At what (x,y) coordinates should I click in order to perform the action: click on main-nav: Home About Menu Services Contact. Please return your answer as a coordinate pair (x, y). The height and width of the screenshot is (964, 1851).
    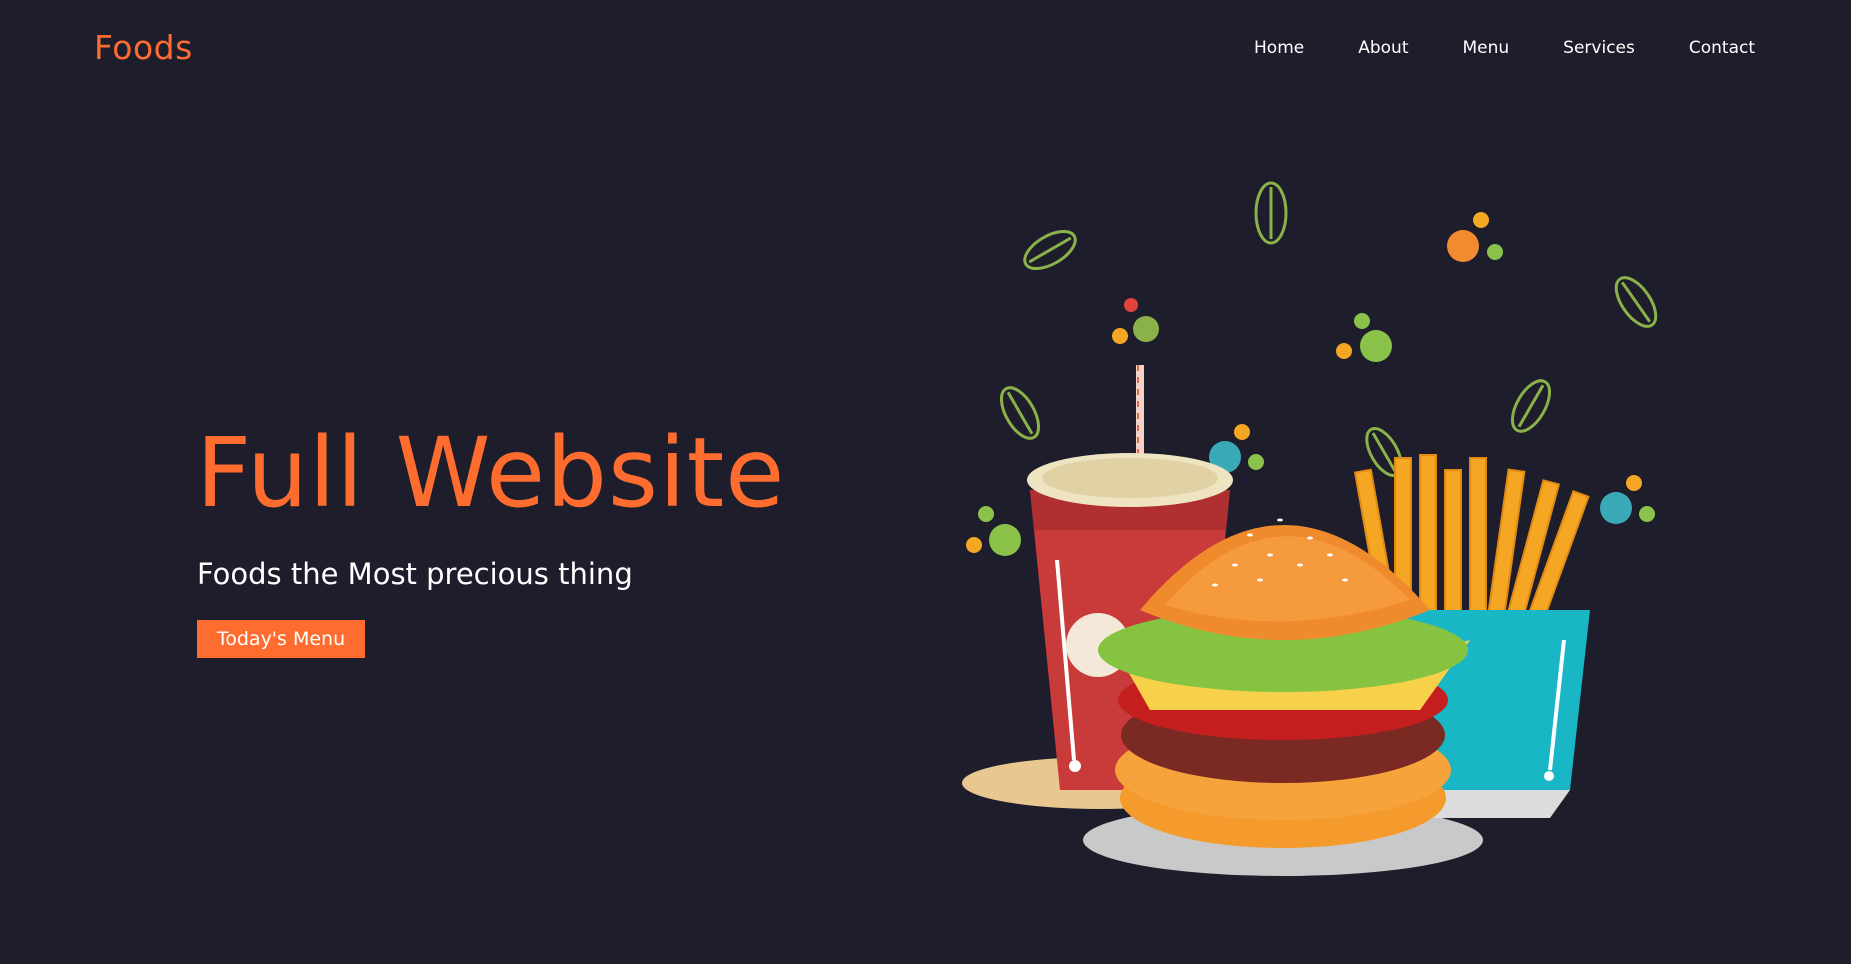
    Looking at the image, I should click on (1504, 48).